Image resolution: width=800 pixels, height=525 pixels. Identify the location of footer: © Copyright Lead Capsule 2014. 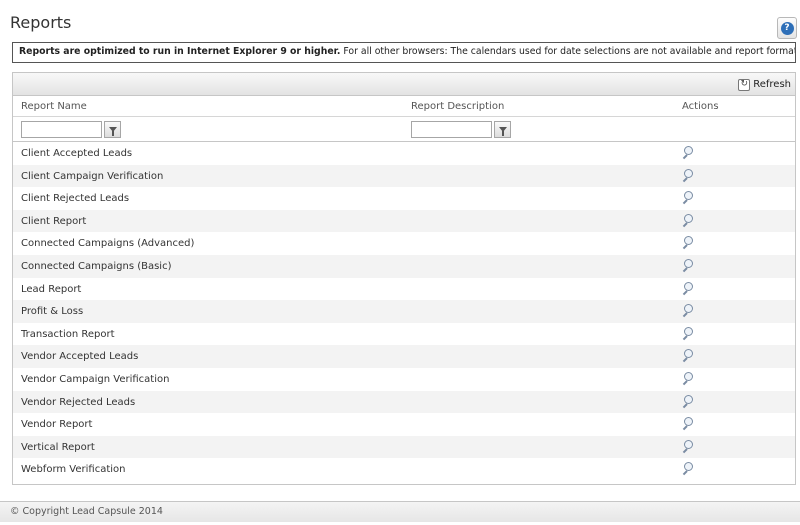
(400, 511).